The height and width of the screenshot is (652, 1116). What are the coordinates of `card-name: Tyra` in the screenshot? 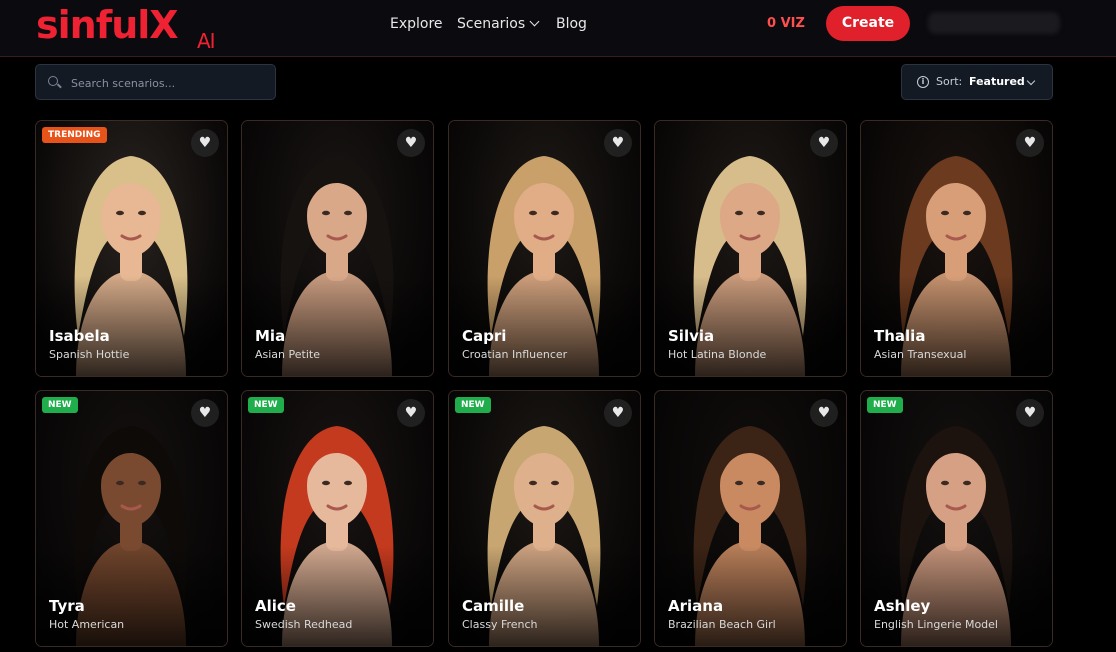 It's located at (67, 606).